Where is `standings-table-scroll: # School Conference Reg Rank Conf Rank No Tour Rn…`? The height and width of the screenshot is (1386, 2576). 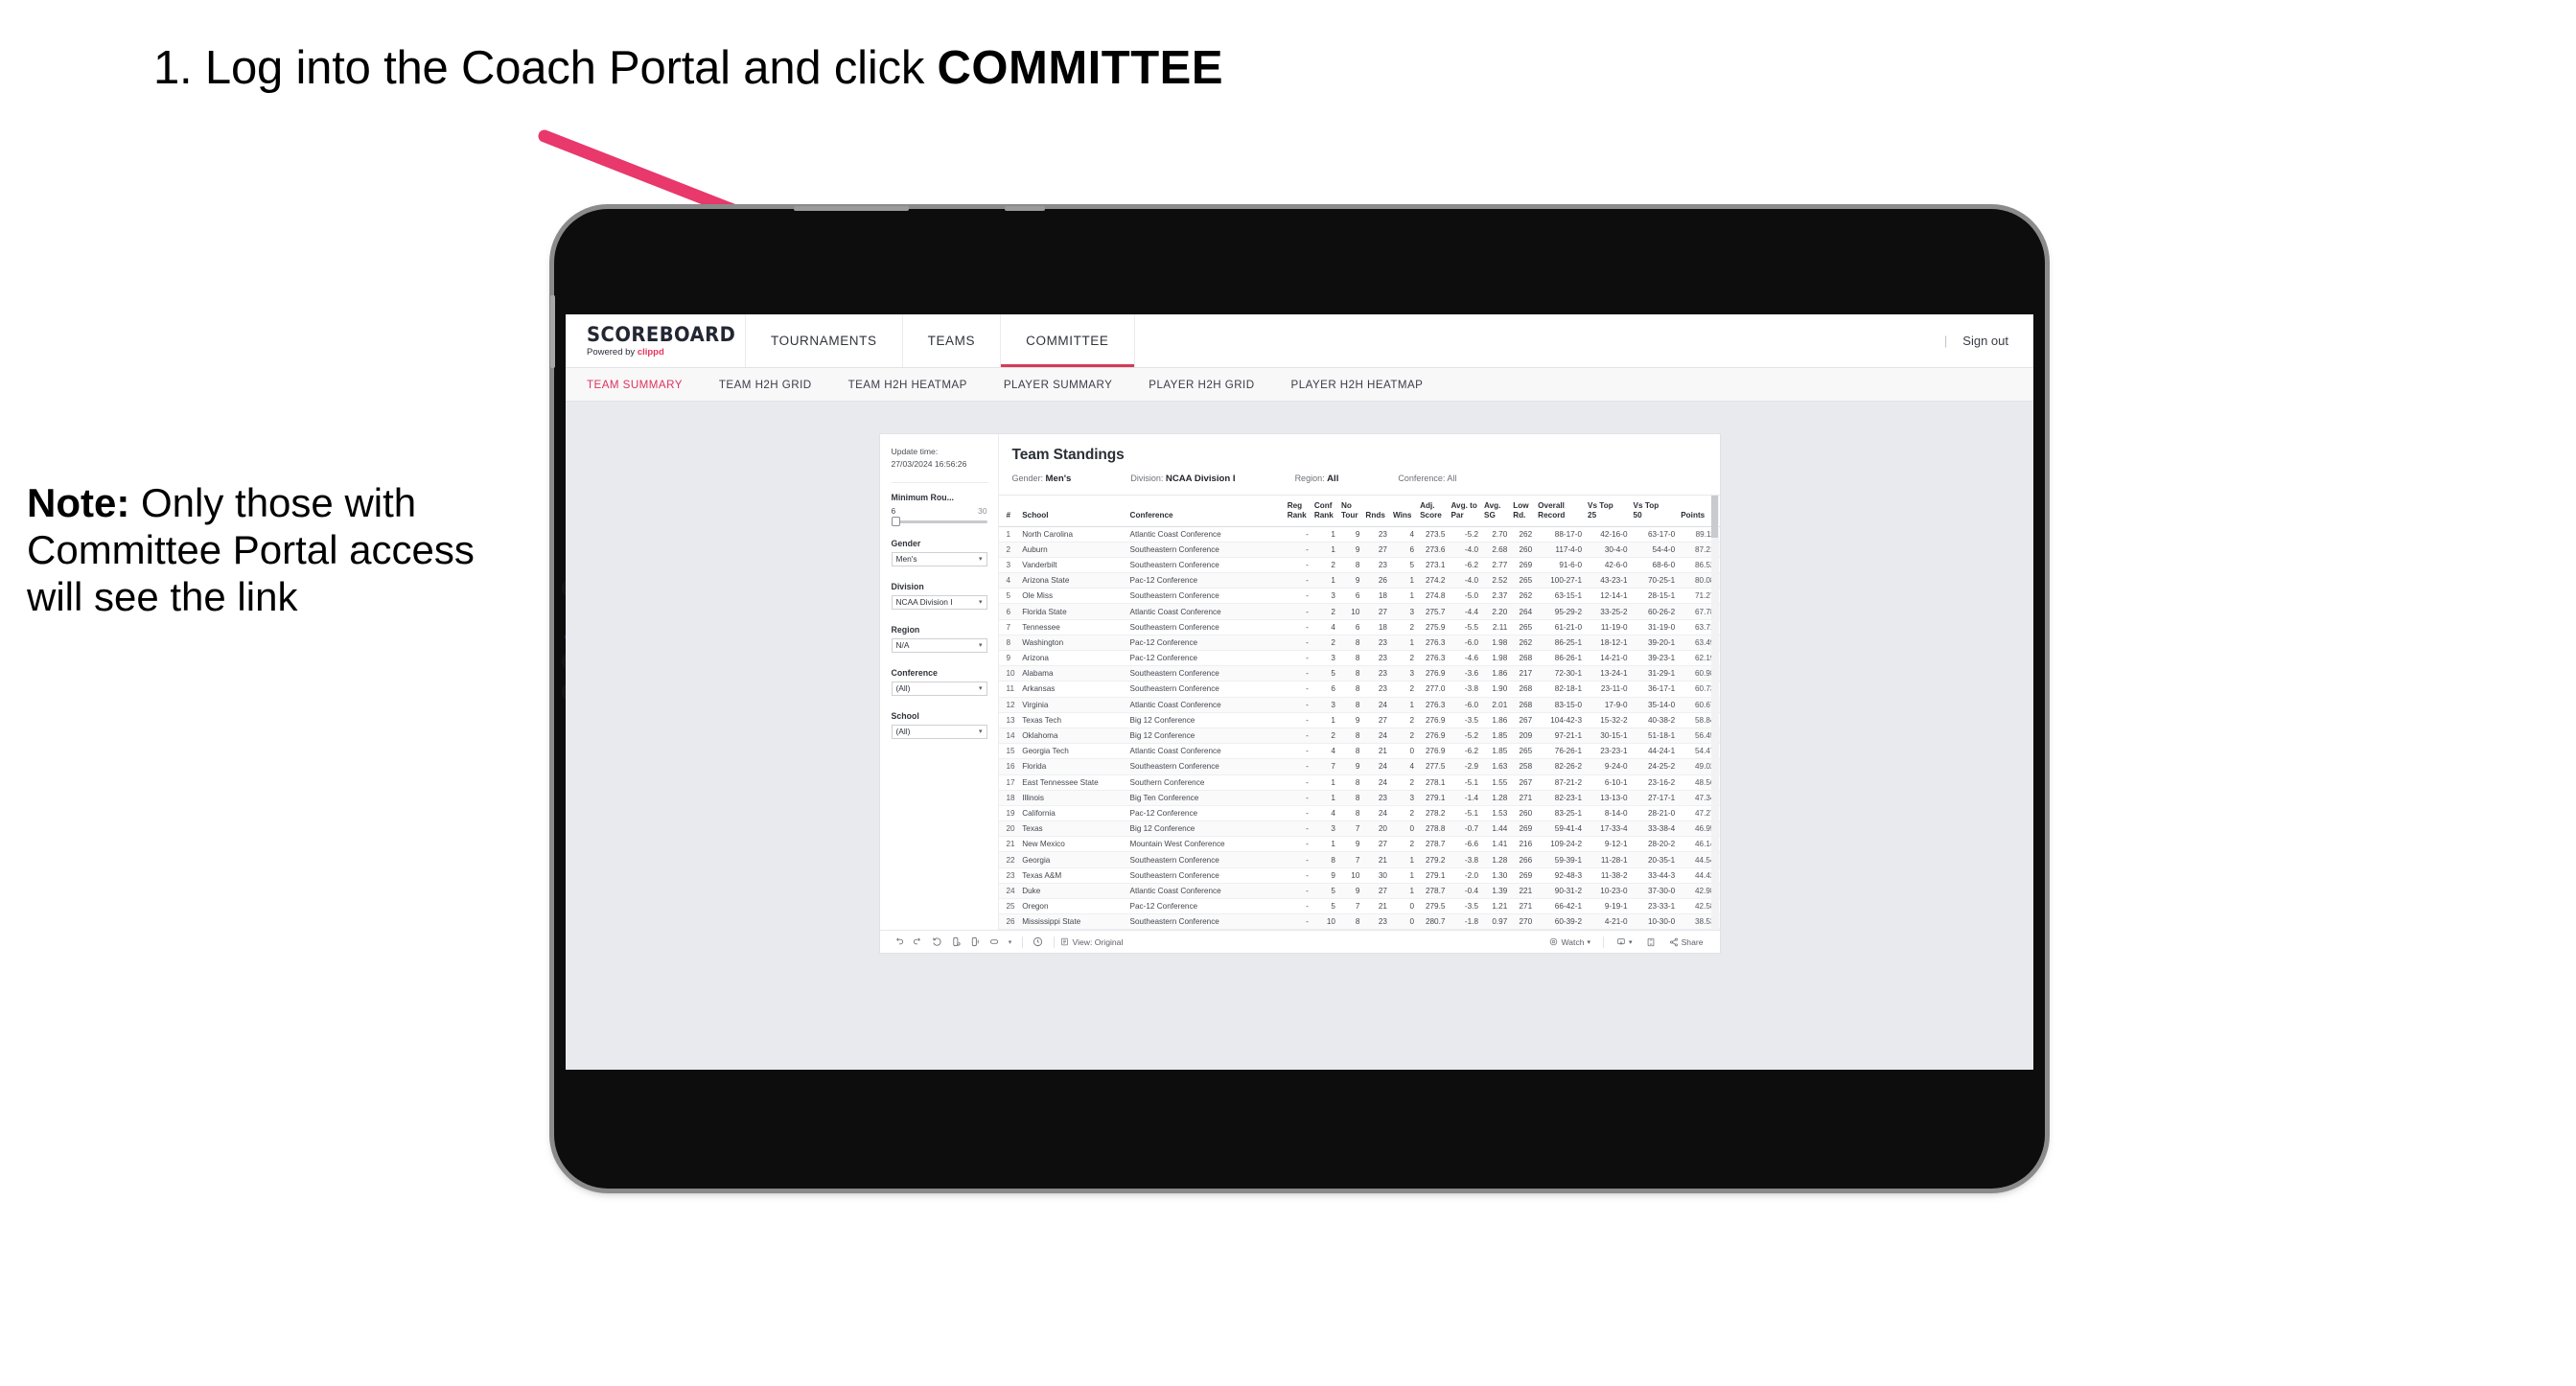 standings-table-scroll: # School Conference Reg Rank Conf Rank No Tour Rn… is located at coordinates (1359, 714).